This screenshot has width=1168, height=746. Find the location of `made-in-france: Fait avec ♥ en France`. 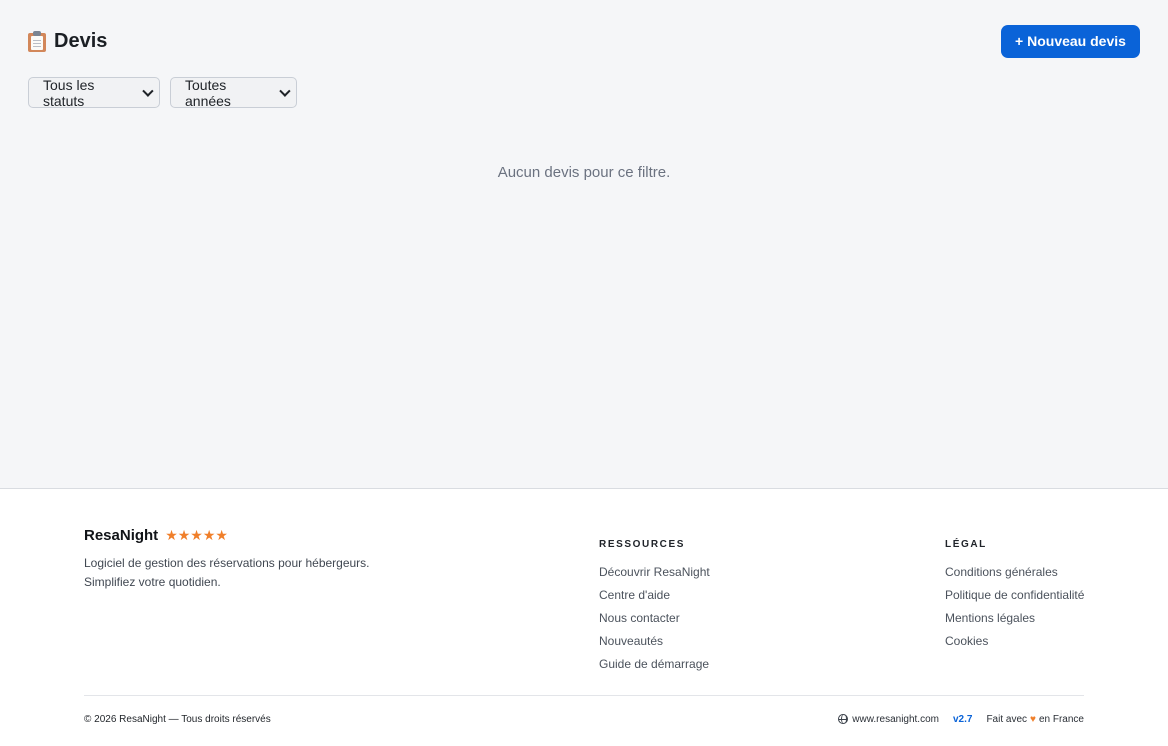

made-in-france: Fait avec ♥ en France is located at coordinates (1035, 719).